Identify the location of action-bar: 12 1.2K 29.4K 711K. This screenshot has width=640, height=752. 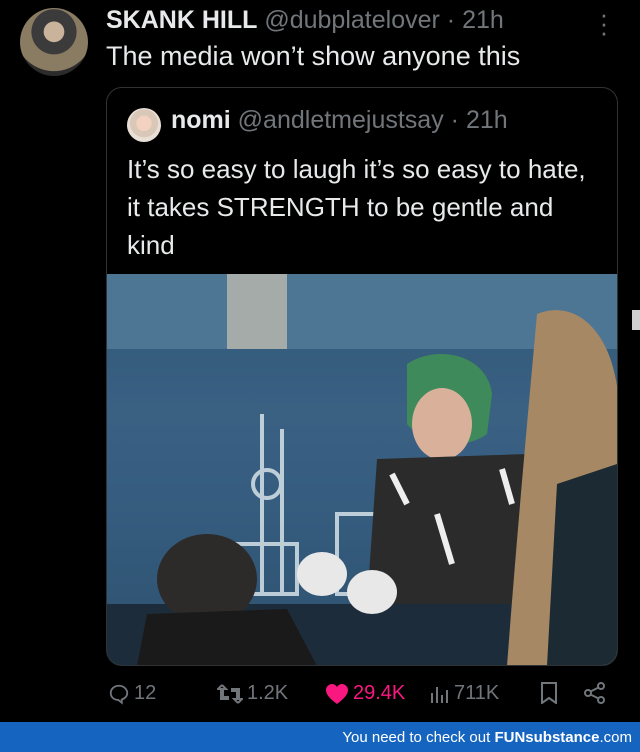
(320, 697).